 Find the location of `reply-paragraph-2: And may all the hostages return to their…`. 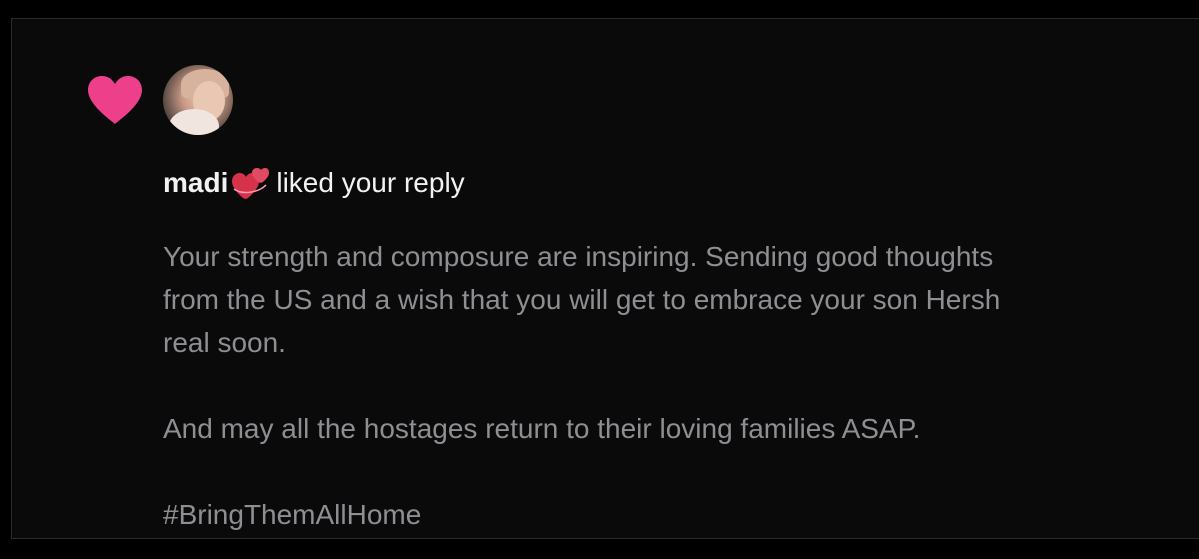

reply-paragraph-2: And may all the hostages return to their… is located at coordinates (542, 428).